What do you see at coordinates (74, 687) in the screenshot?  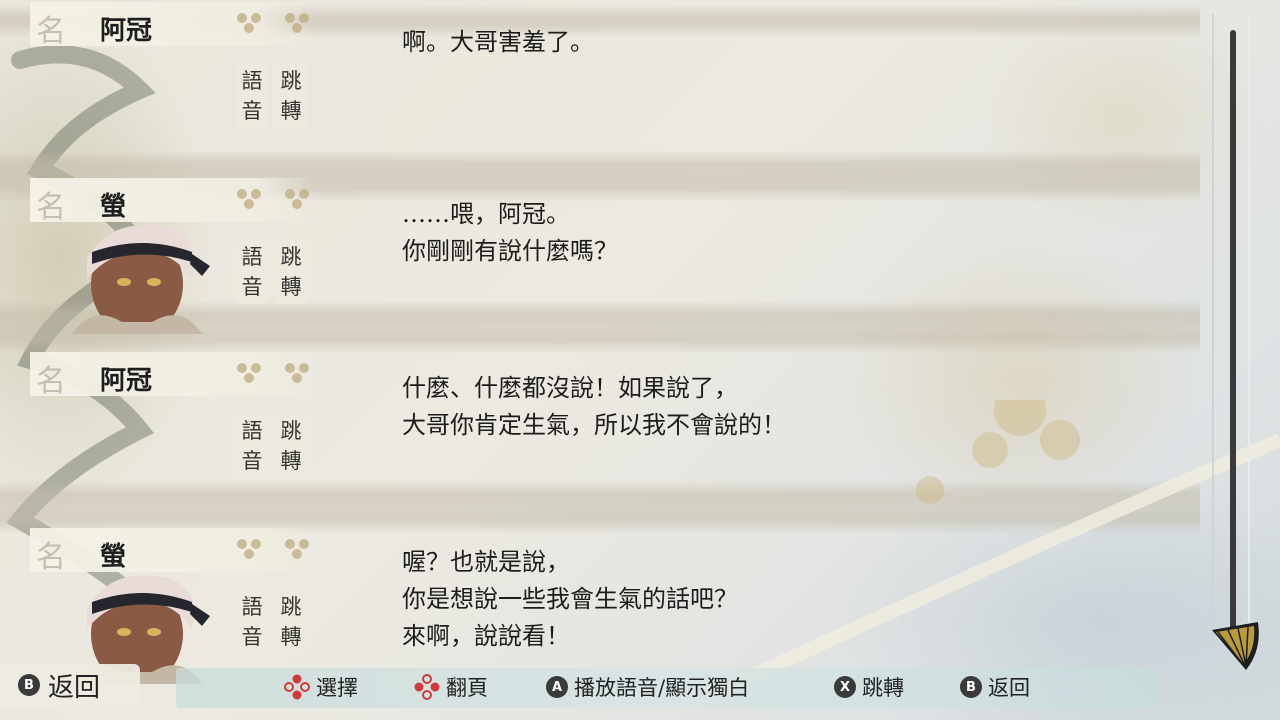 I see `back-button-label: 返回` at bounding box center [74, 687].